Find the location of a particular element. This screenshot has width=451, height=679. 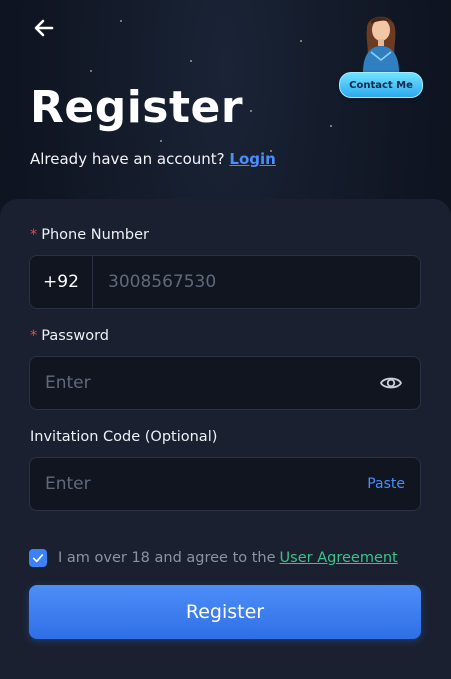

have-account-text: Already have an account? is located at coordinates (127, 159).